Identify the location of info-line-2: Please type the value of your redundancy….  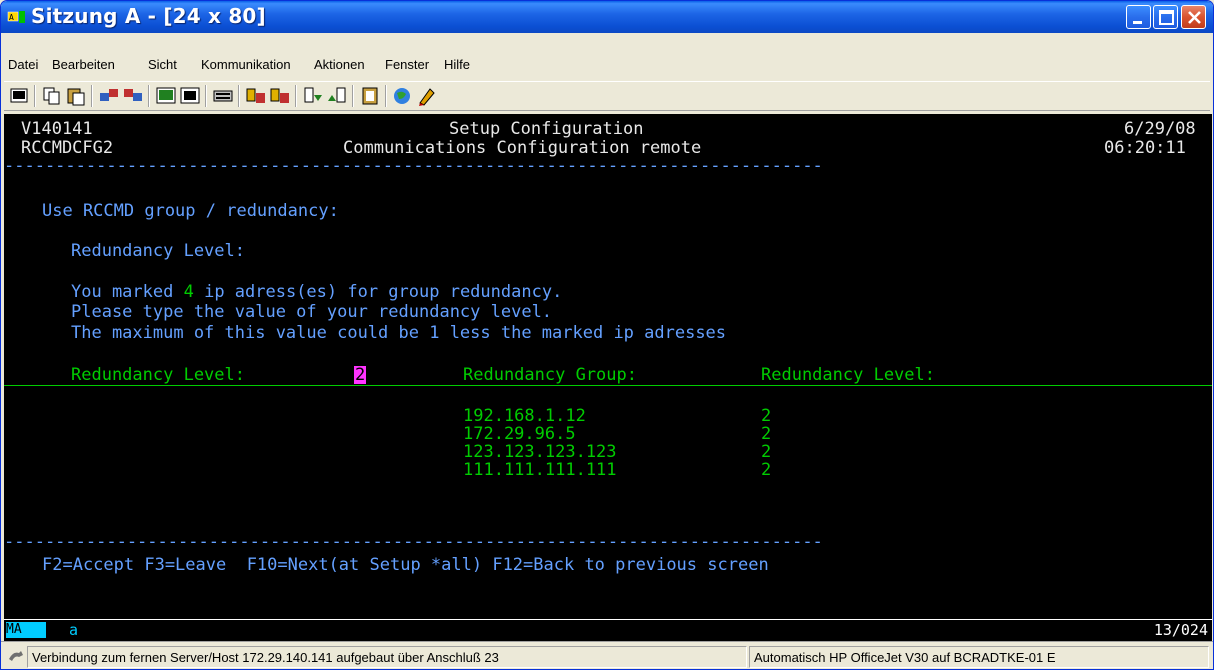
(312, 312).